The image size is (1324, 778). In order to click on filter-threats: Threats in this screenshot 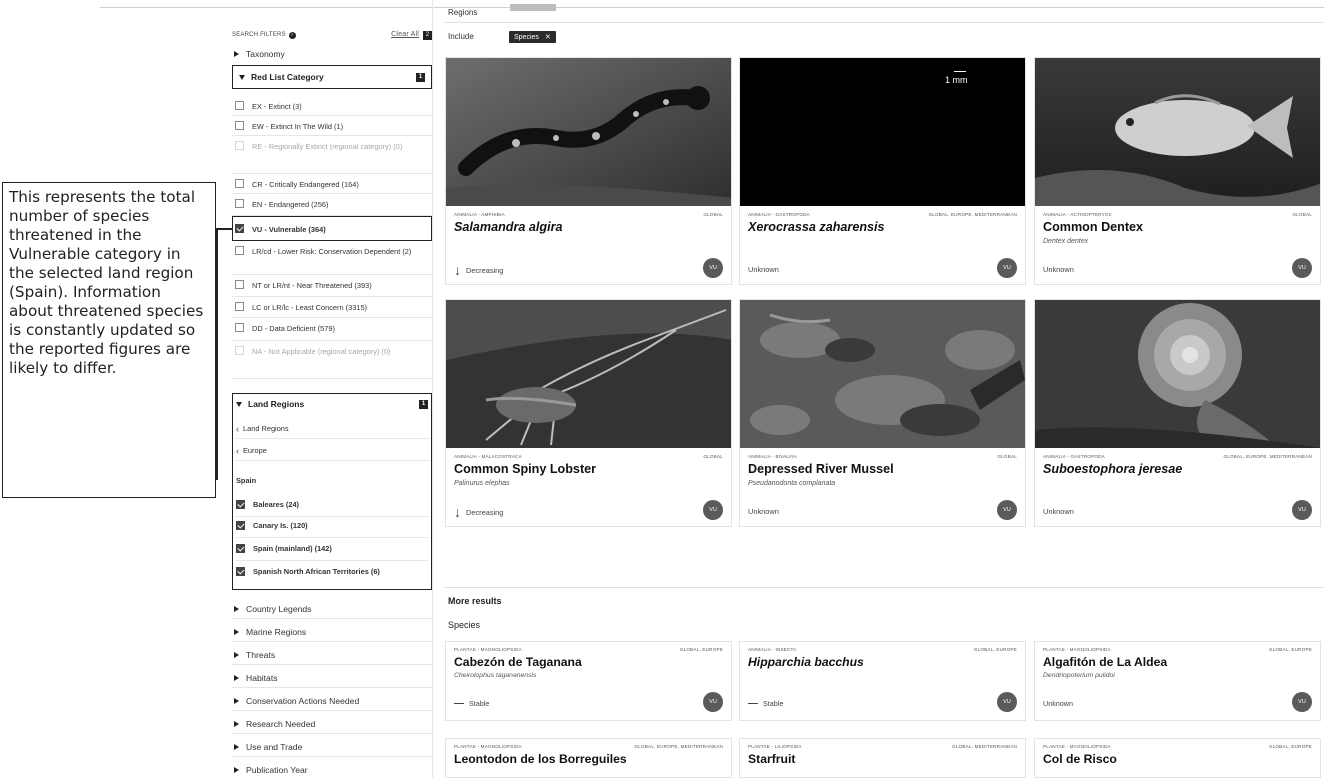, I will do `click(332, 655)`.